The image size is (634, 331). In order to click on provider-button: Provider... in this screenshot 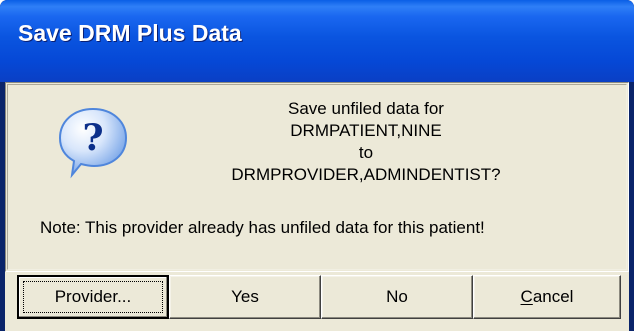, I will do `click(93, 297)`.